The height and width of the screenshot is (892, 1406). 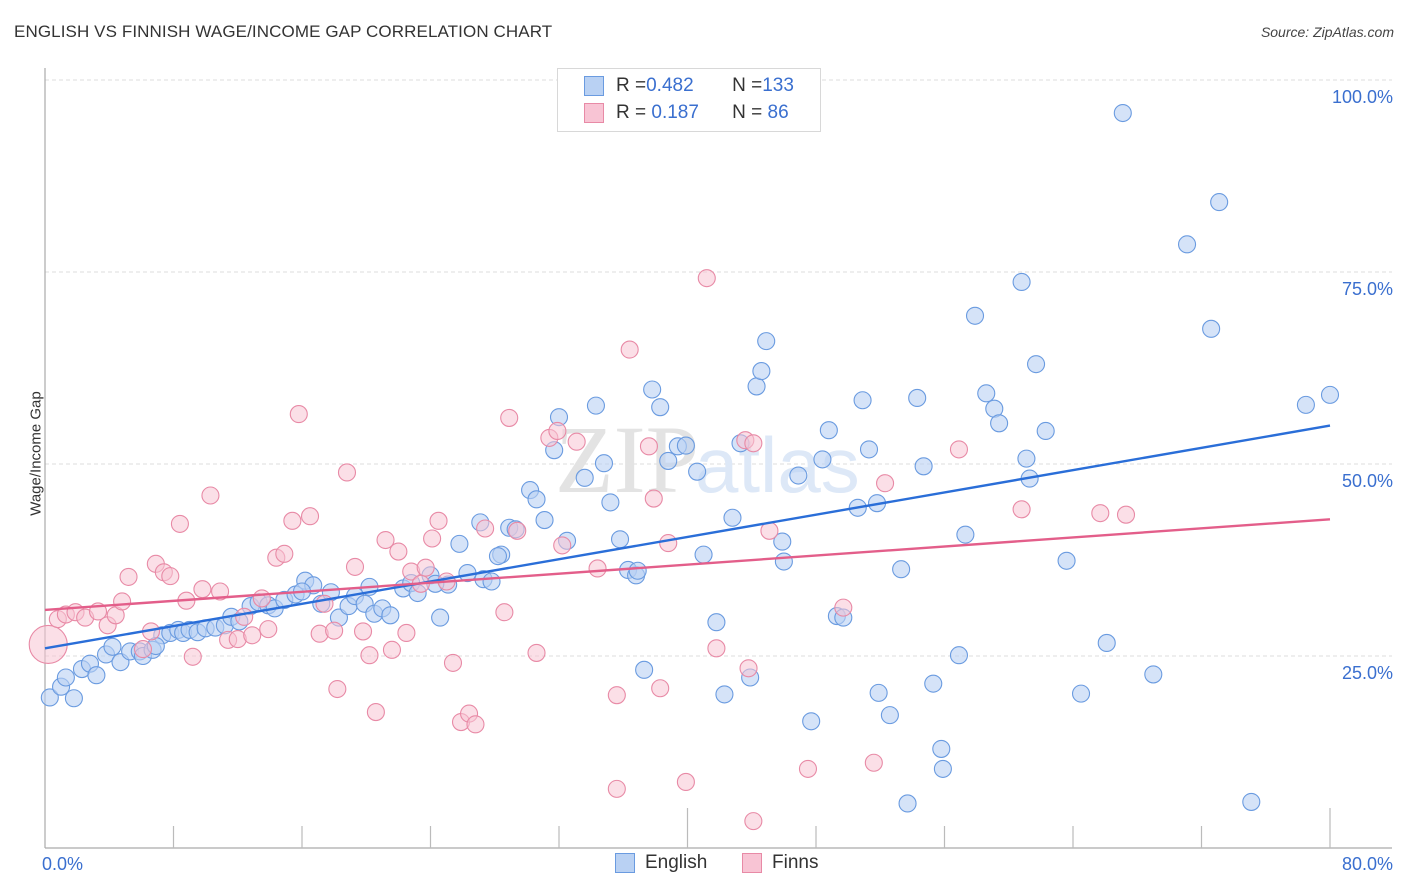 What do you see at coordinates (747, 112) in the screenshot?
I see `n-label: N =` at bounding box center [747, 112].